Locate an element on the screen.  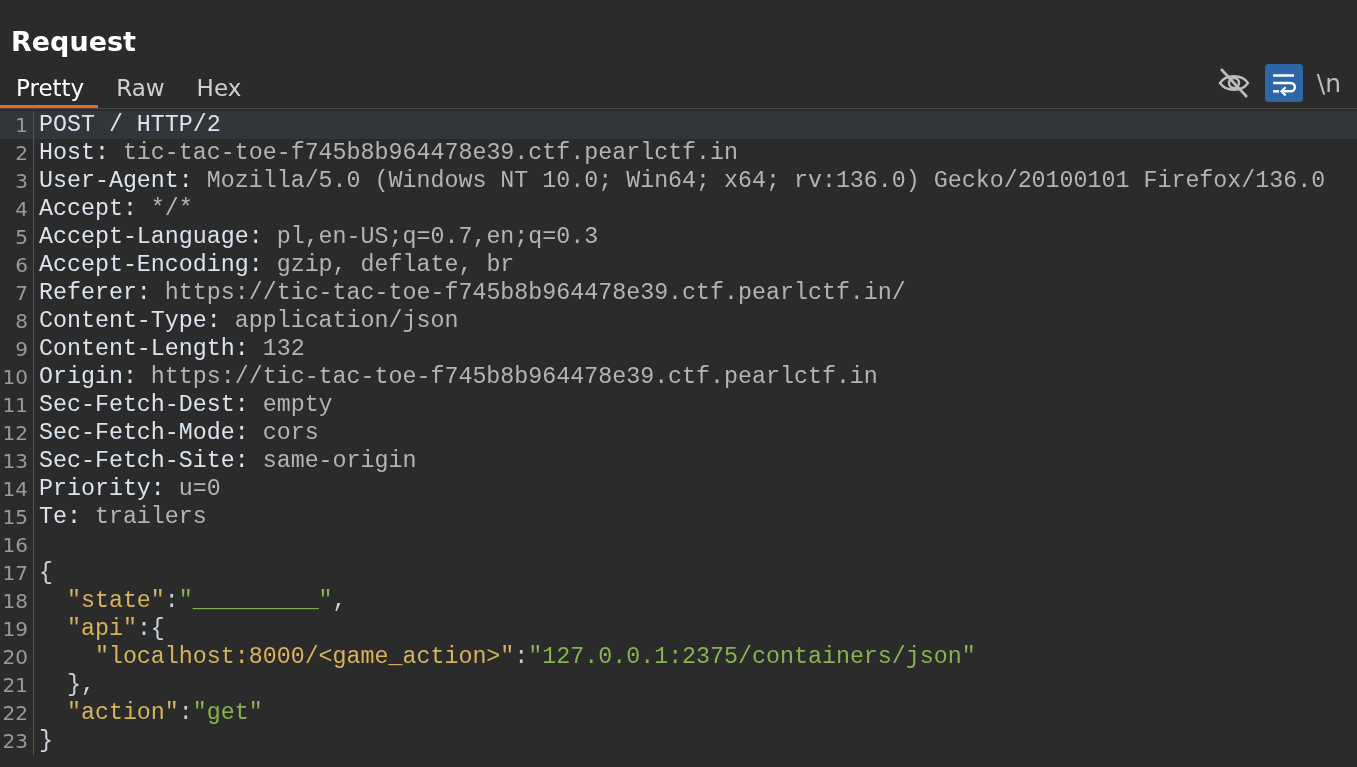
code-value: cors is located at coordinates (290, 433).